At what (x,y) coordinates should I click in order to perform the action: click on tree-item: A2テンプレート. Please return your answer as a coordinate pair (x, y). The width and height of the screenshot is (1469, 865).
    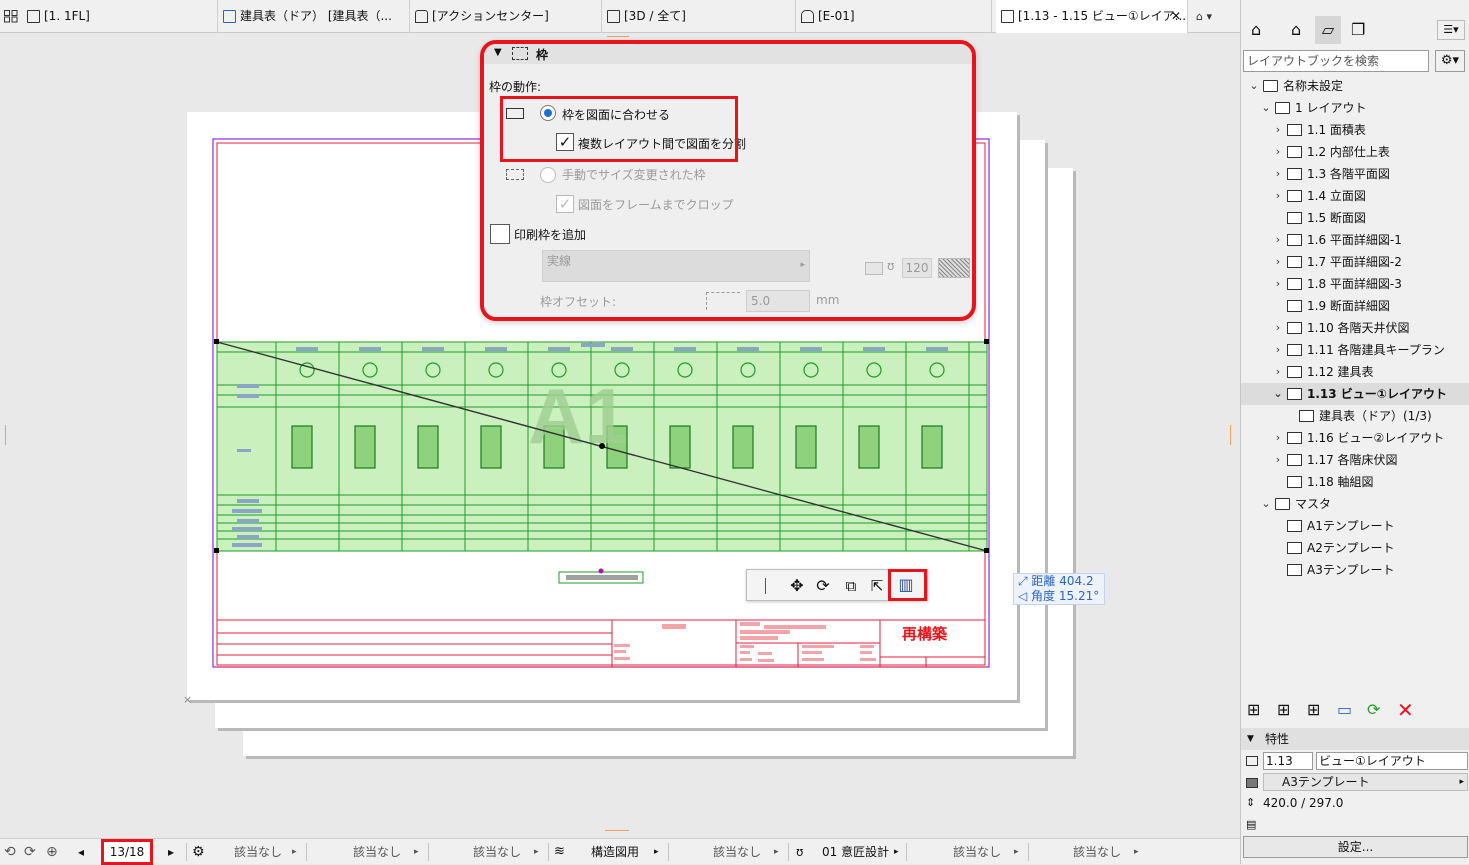
    Looking at the image, I should click on (1355, 548).